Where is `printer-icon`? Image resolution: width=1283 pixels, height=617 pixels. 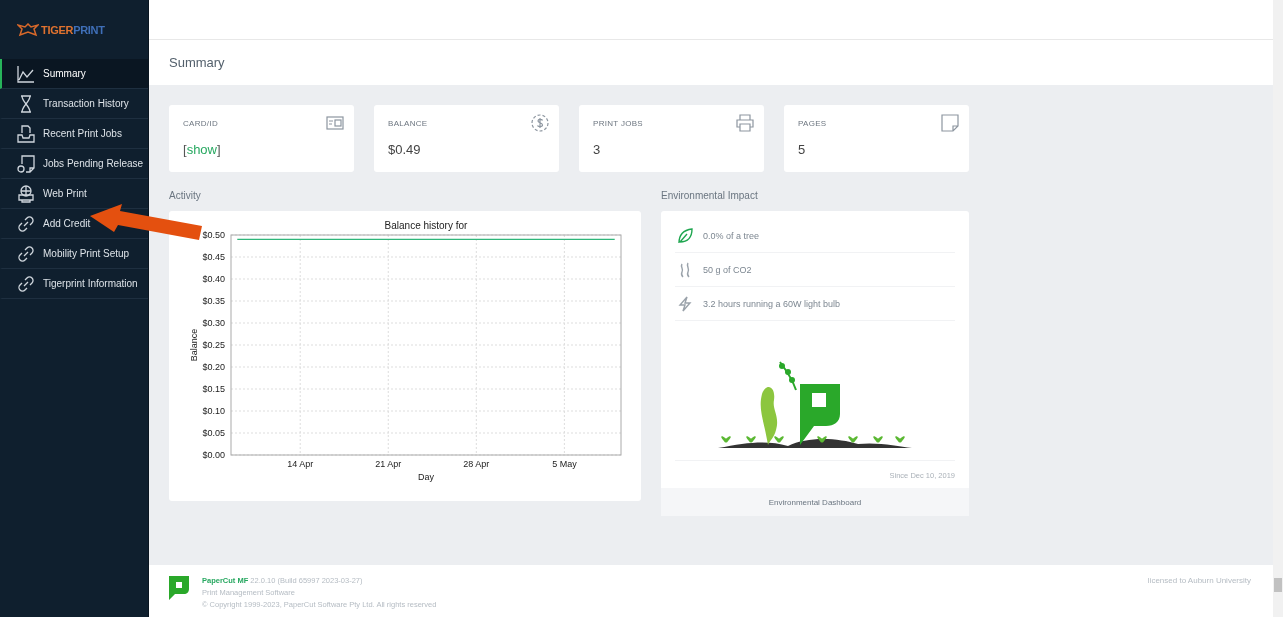 printer-icon is located at coordinates (745, 123).